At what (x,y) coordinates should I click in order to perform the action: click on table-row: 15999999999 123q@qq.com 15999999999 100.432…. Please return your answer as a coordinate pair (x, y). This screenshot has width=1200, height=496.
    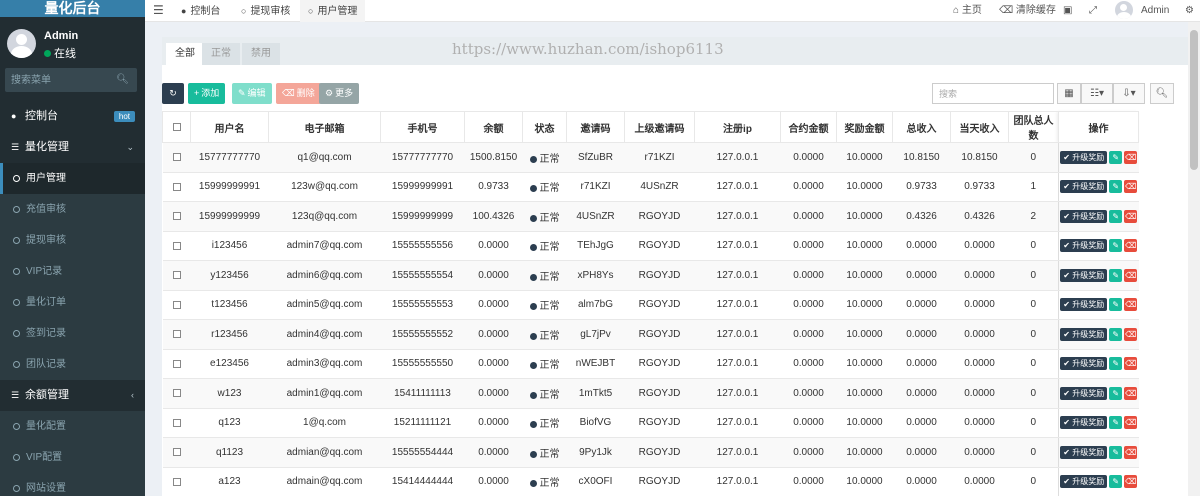
    Looking at the image, I should click on (650, 216).